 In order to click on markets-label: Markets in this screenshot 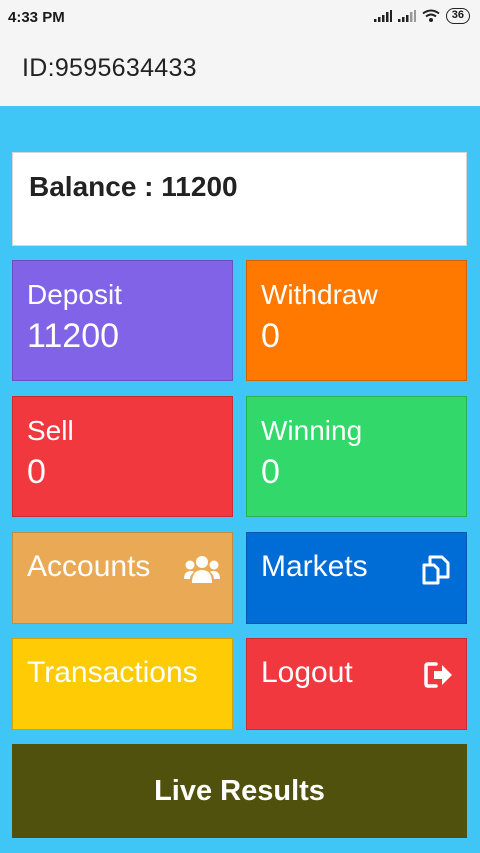, I will do `click(314, 566)`.